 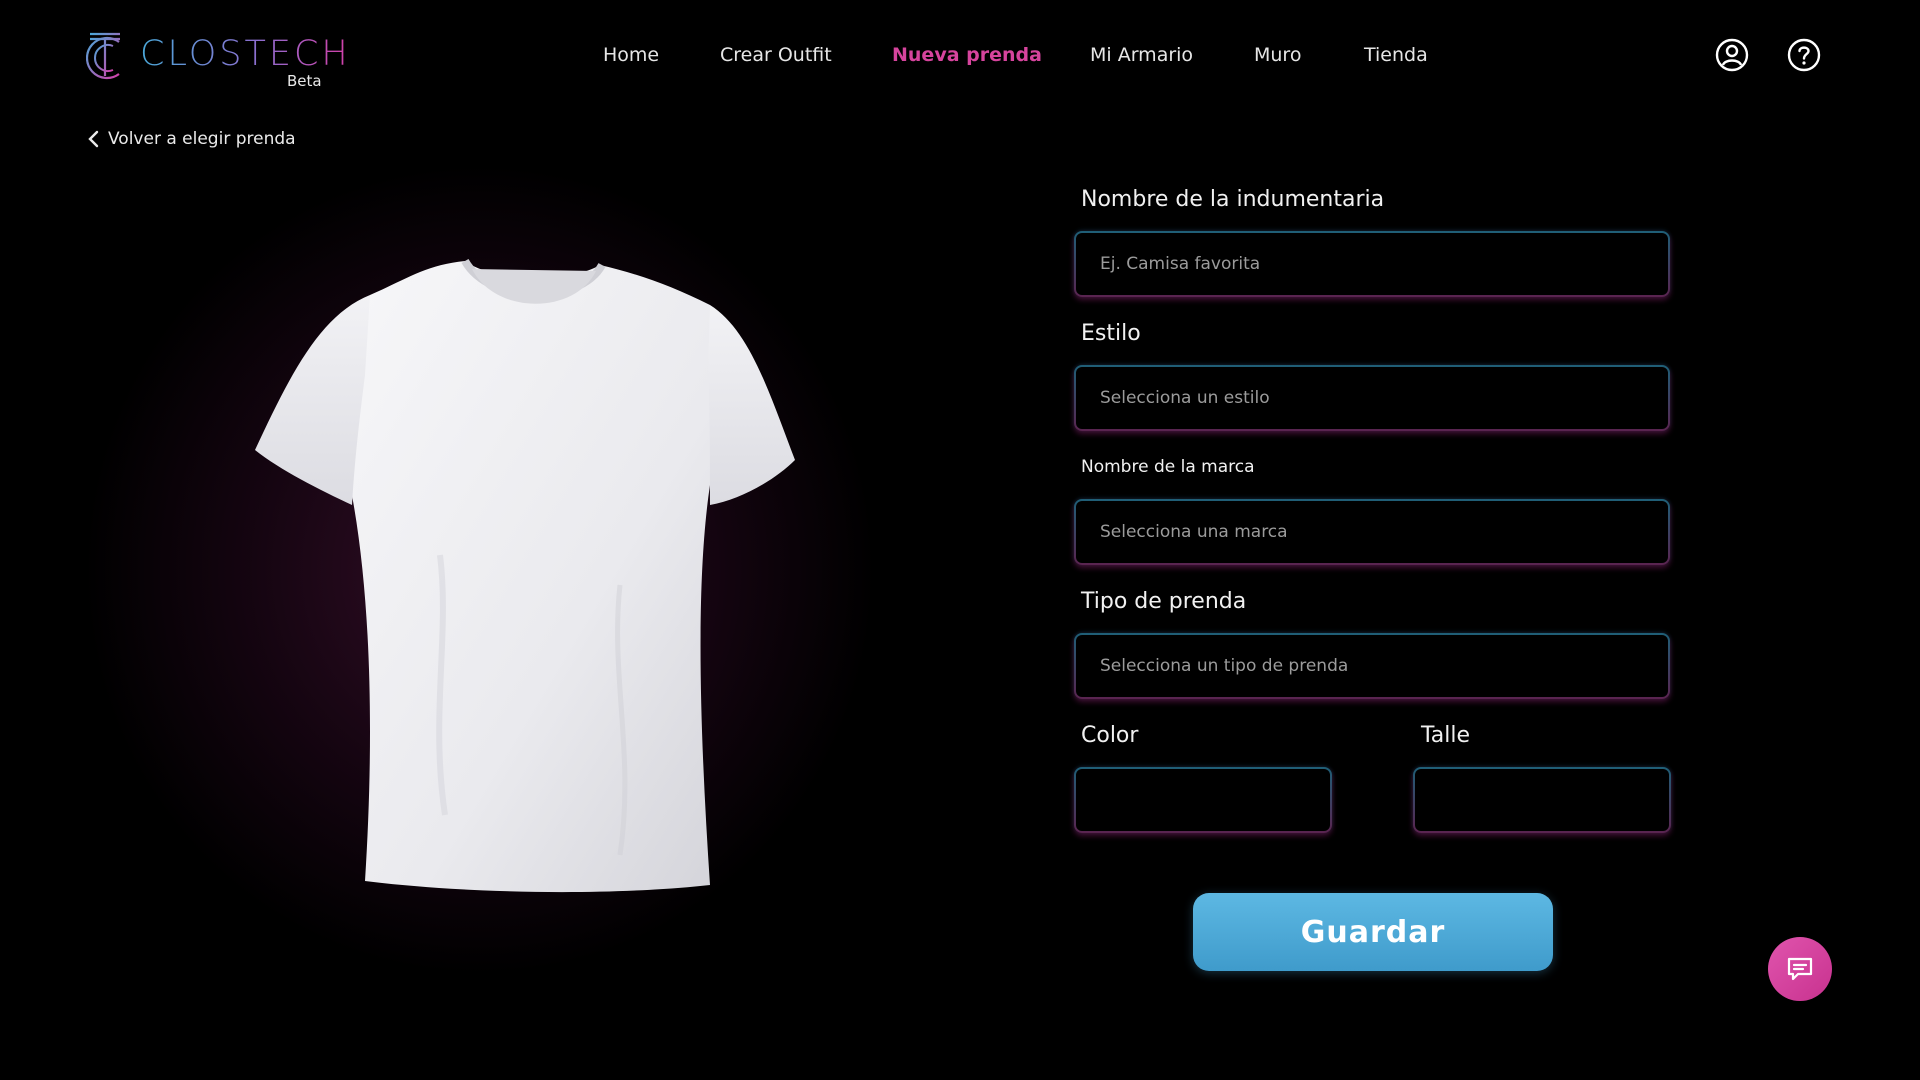 I want to click on nav-item-mi-armario: Mi Armario, so click(x=1141, y=55).